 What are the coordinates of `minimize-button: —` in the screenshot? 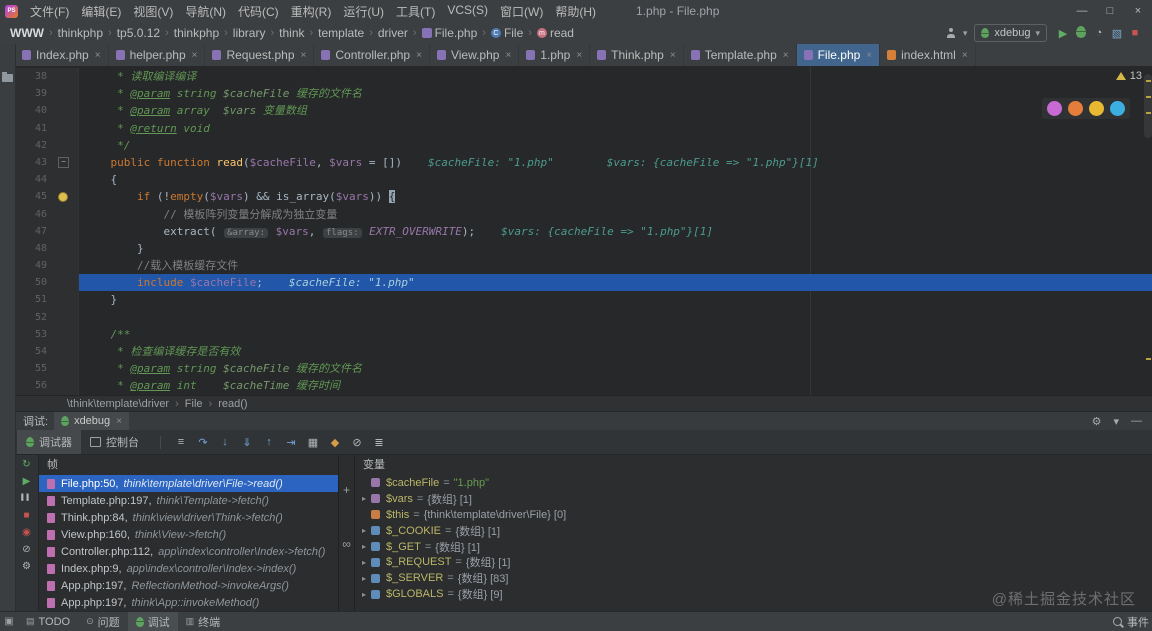 It's located at (1082, 11).